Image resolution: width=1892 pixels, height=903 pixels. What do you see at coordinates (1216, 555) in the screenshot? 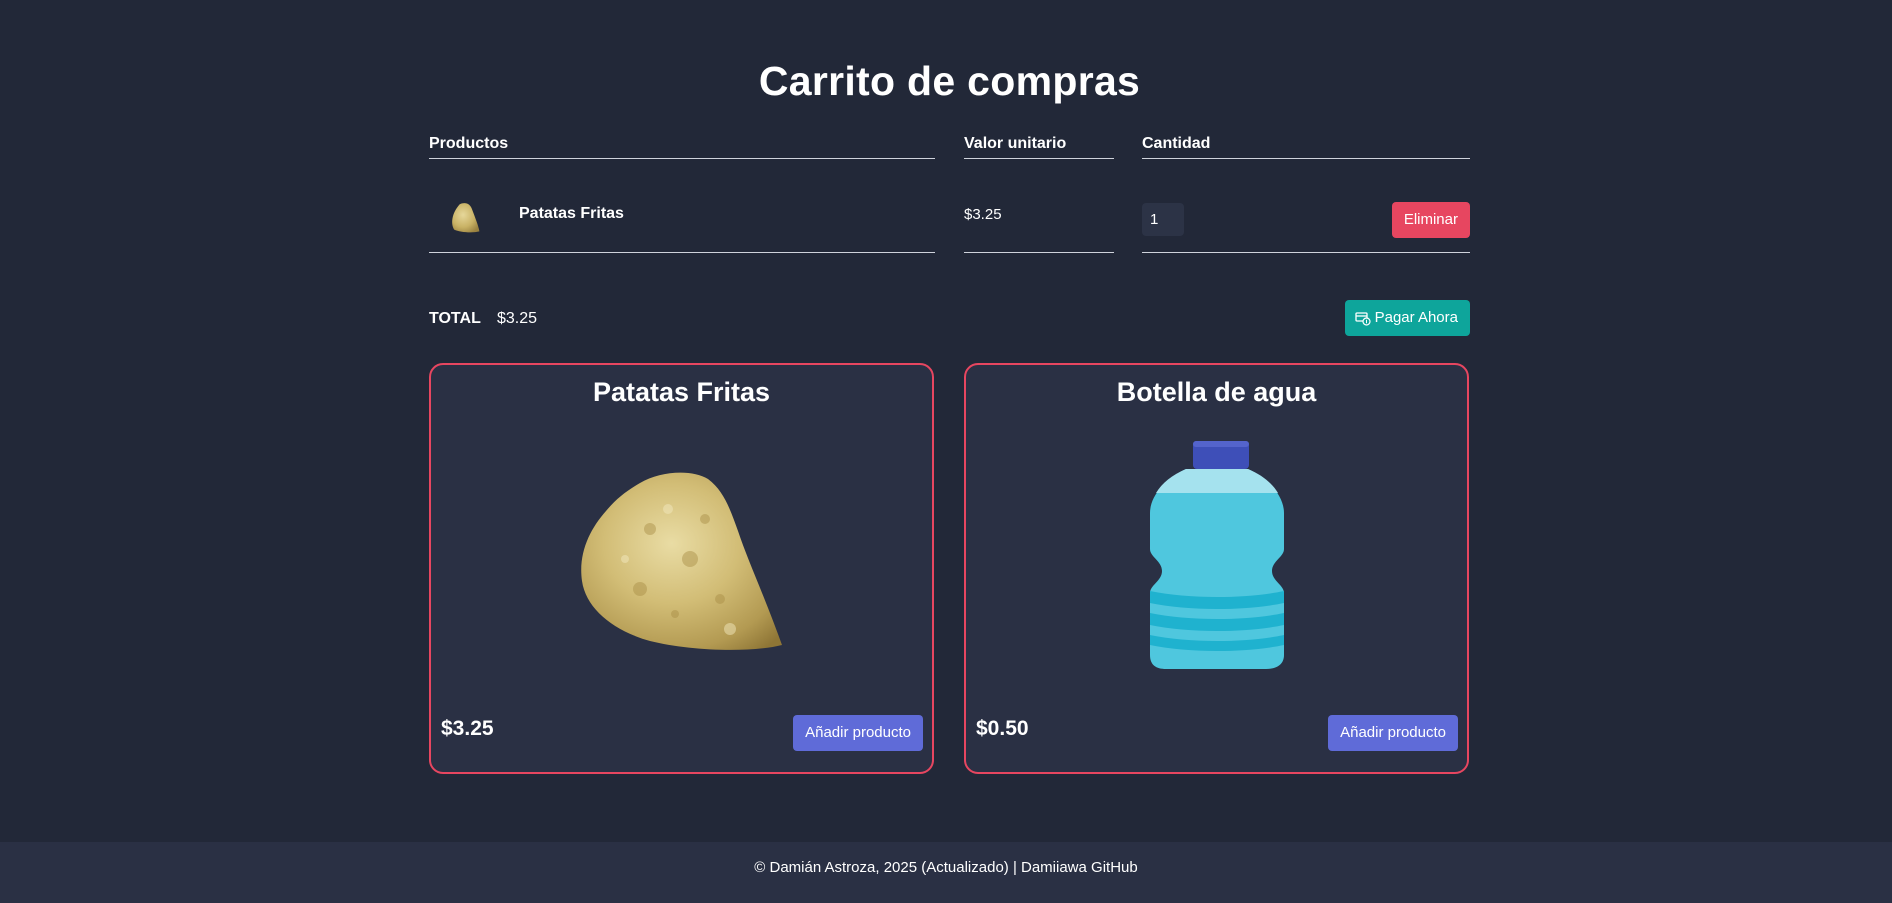
I see `water-bottle-image` at bounding box center [1216, 555].